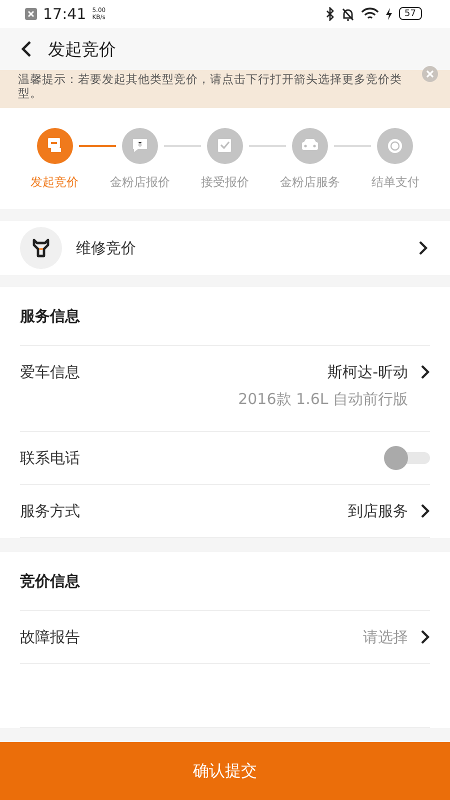 Image resolution: width=450 pixels, height=800 pixels. Describe the element at coordinates (210, 86) in the screenshot. I see `notice-text: 温馨提示：若要发起其他类型竞价，请点击下行打开箭头选择更多竞价类型。` at that location.